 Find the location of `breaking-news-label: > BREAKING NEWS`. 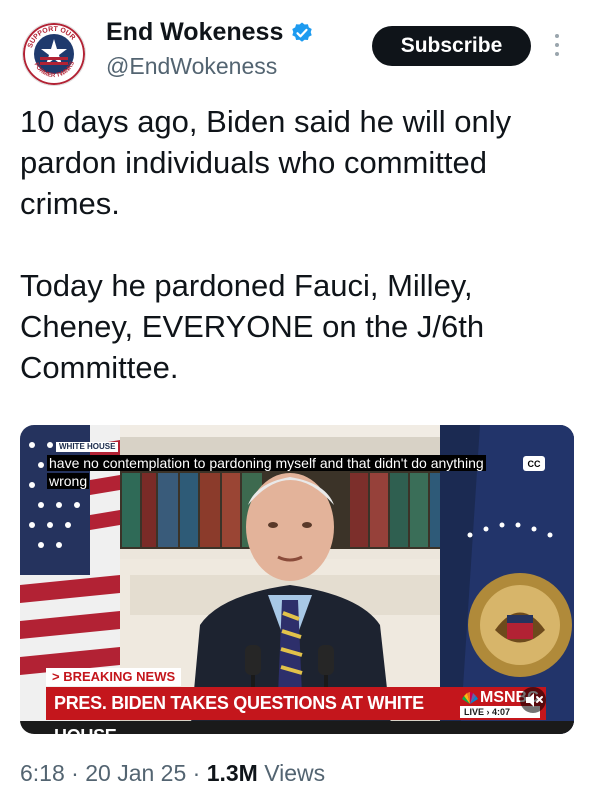

breaking-news-label: > BREAKING NEWS is located at coordinates (114, 677).